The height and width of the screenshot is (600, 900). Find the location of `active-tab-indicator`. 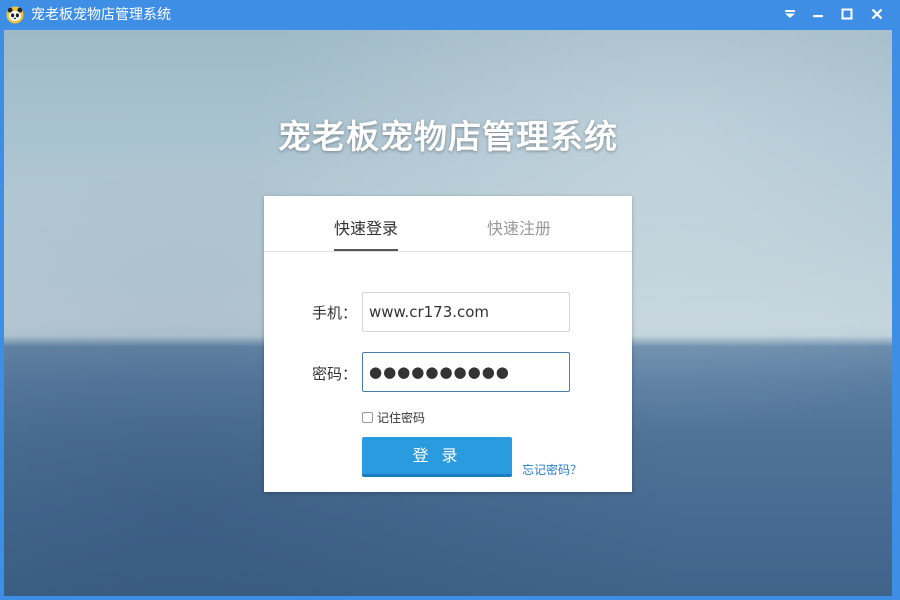

active-tab-indicator is located at coordinates (366, 250).